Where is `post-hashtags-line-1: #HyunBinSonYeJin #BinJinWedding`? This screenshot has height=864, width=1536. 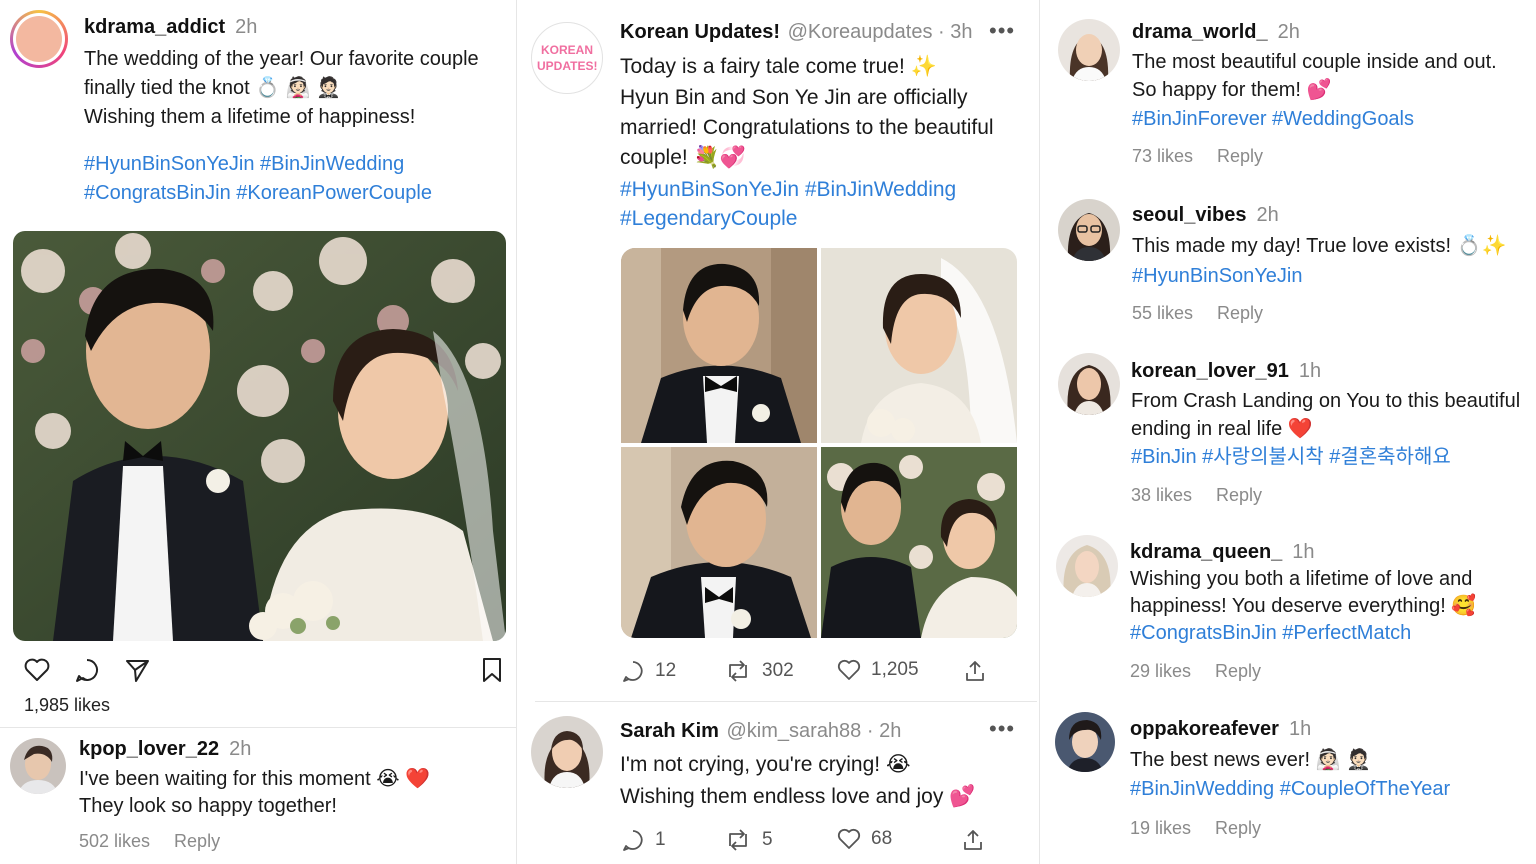 post-hashtags-line-1: #HyunBinSonYeJin #BinJinWedding is located at coordinates (244, 164).